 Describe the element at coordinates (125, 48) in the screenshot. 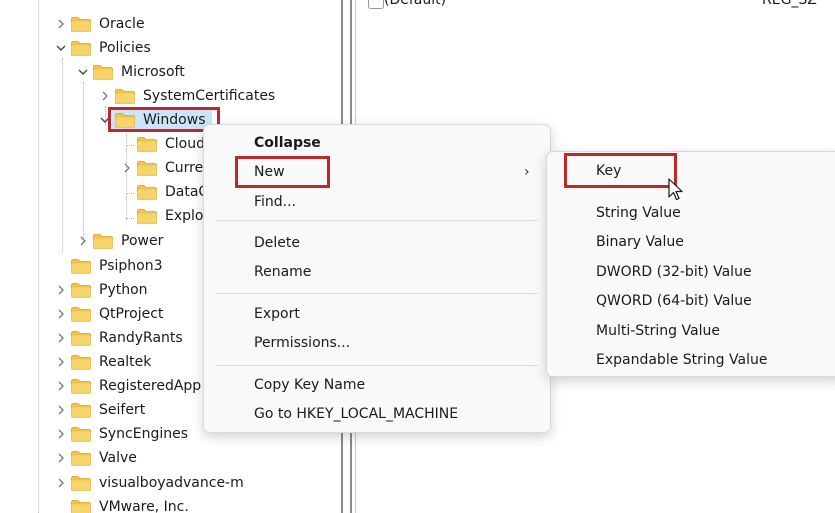

I see `tree-item-label: Policies` at that location.